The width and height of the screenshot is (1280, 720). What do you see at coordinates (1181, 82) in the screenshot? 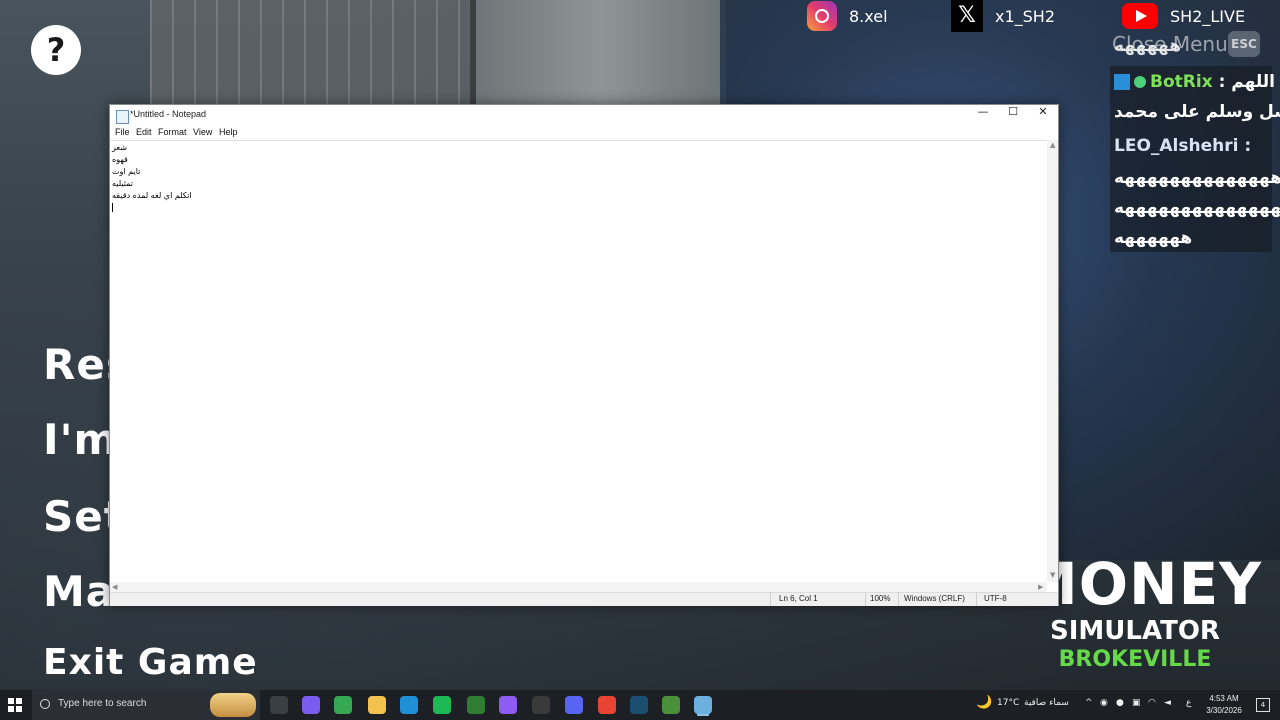
I see `chat-username: BotRix` at bounding box center [1181, 82].